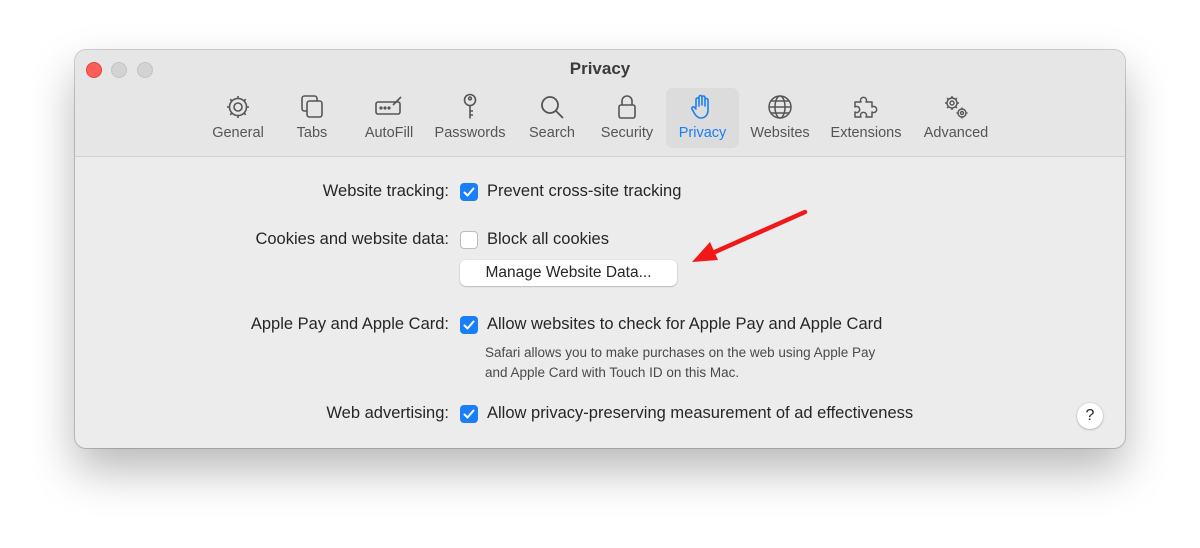 The width and height of the screenshot is (1200, 548). What do you see at coordinates (238, 133) in the screenshot?
I see `tab-label: General` at bounding box center [238, 133].